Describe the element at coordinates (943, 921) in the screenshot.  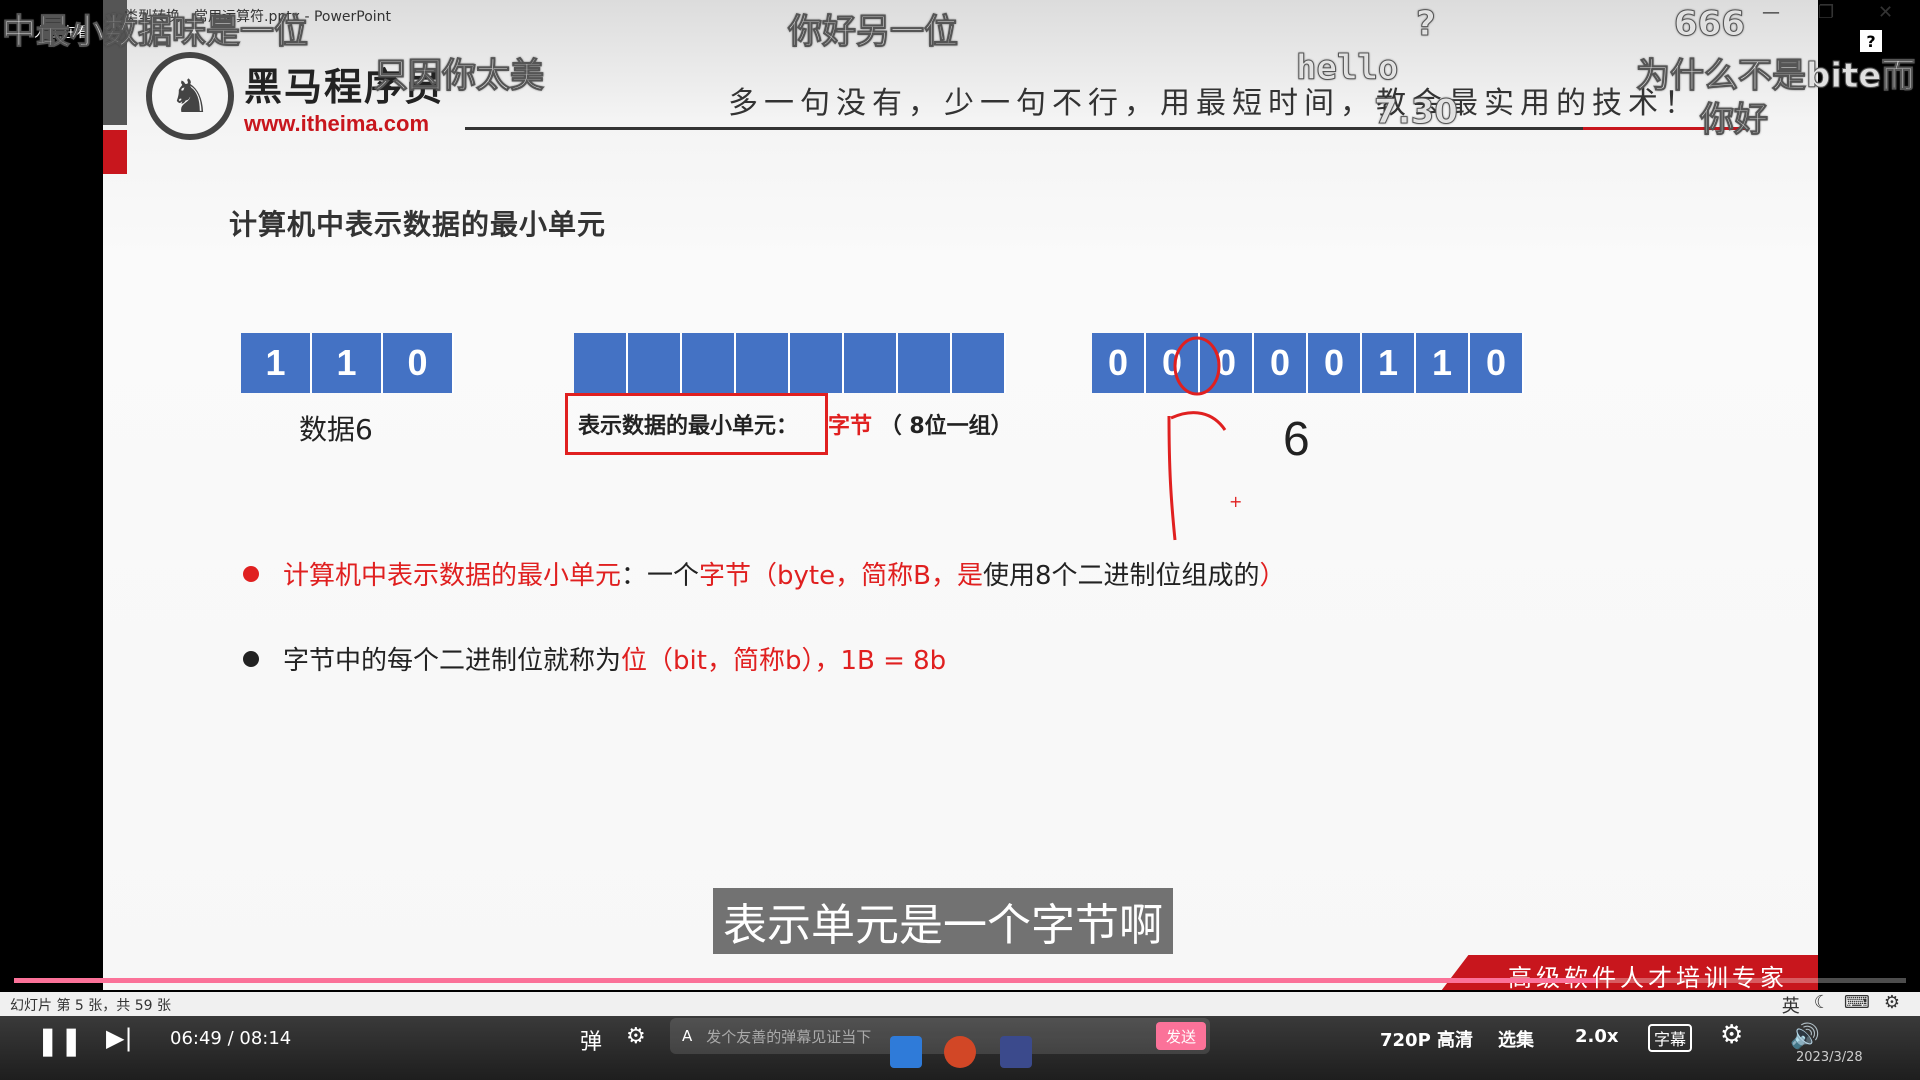
I see `video-subtitle: 表示单元是一个字节啊` at that location.